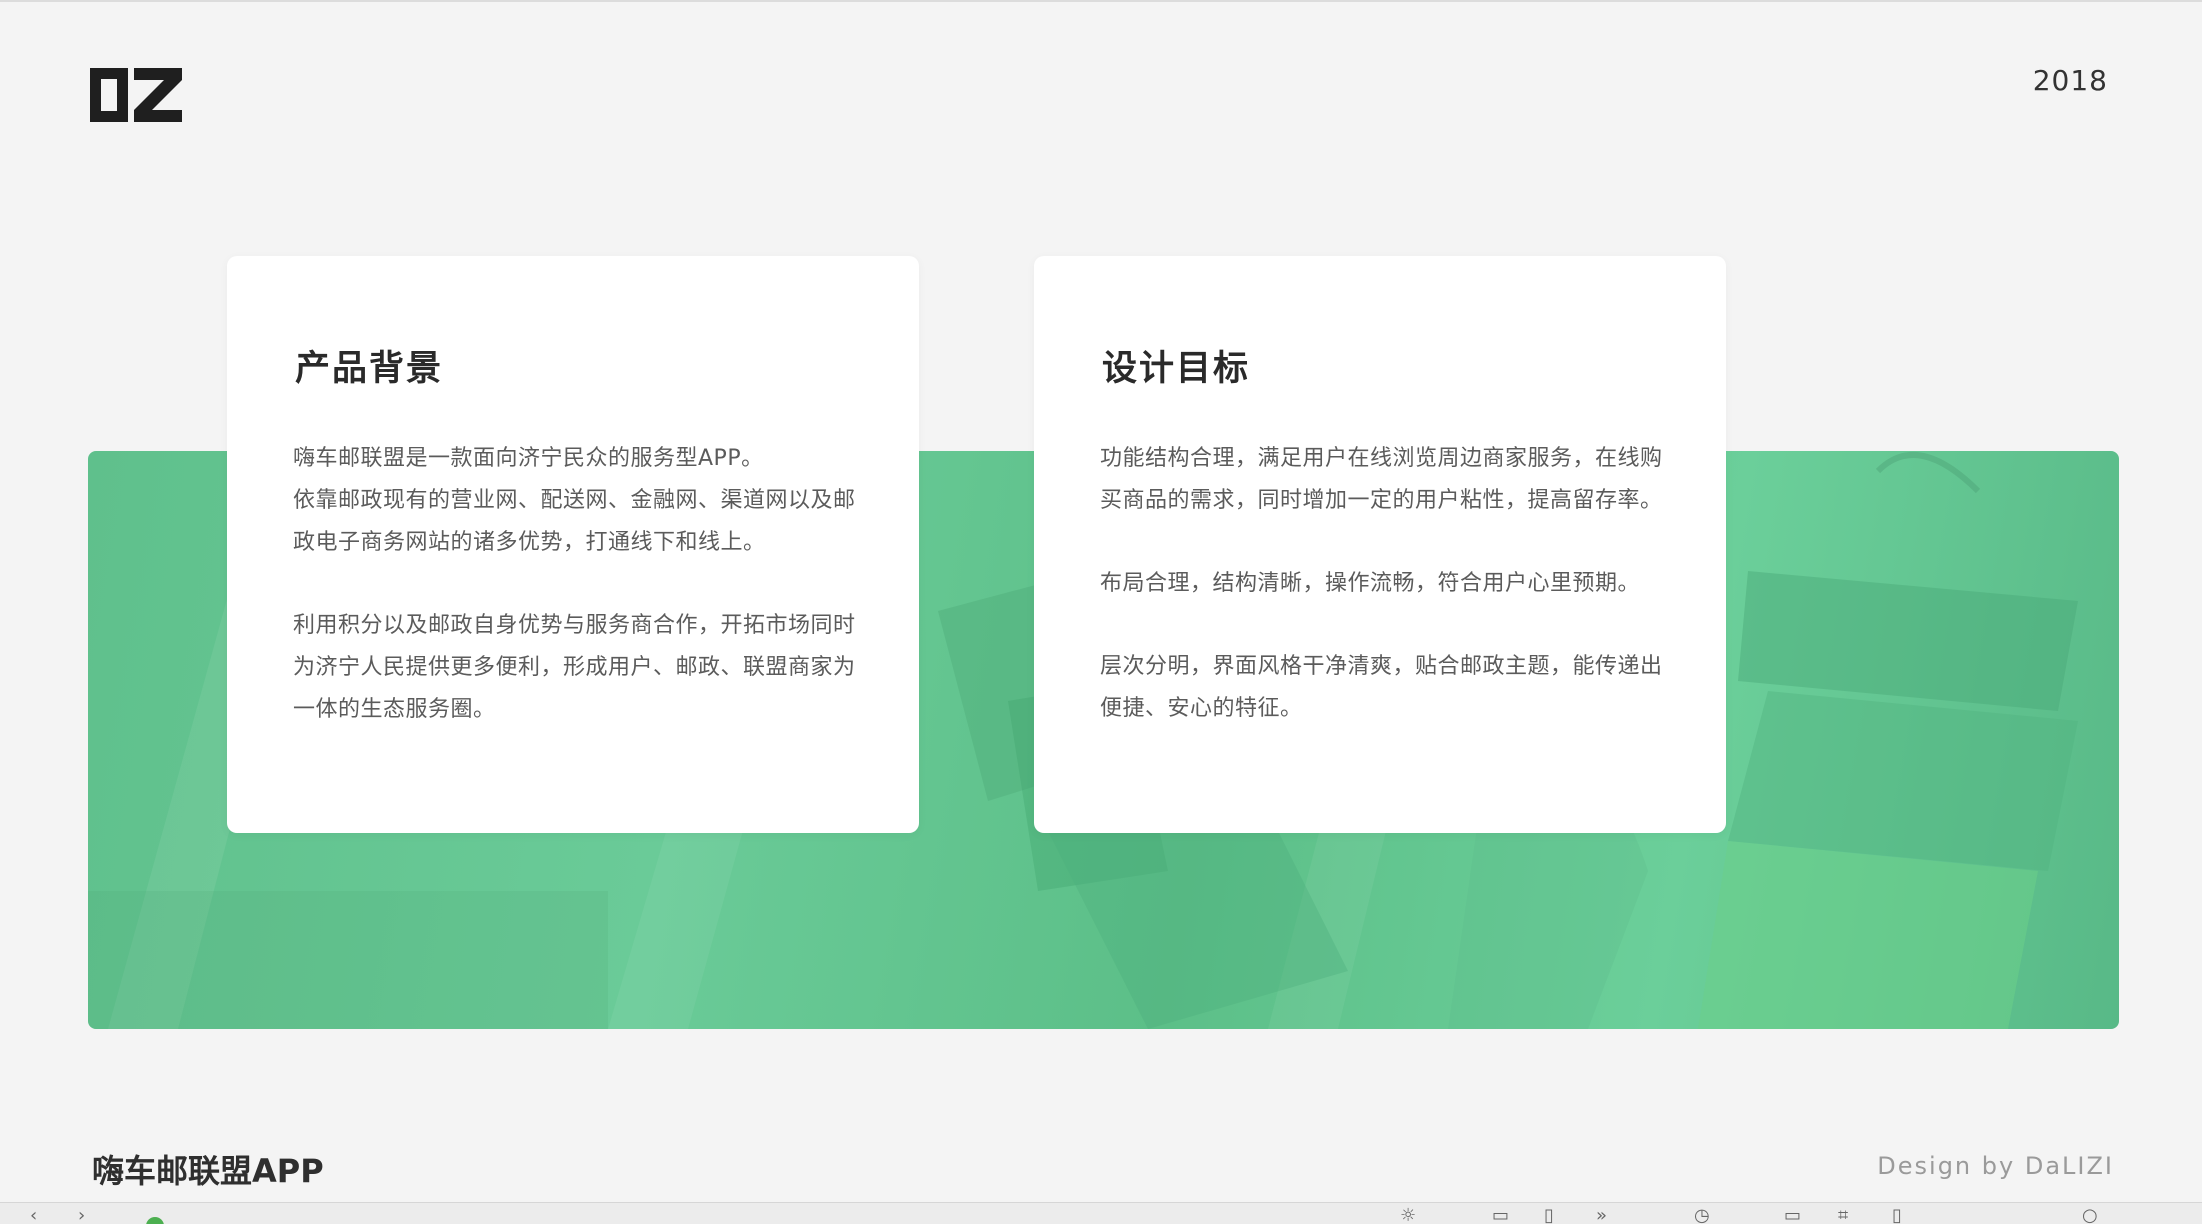 The width and height of the screenshot is (2202, 1224). I want to click on forward-icon: », so click(1601, 1215).